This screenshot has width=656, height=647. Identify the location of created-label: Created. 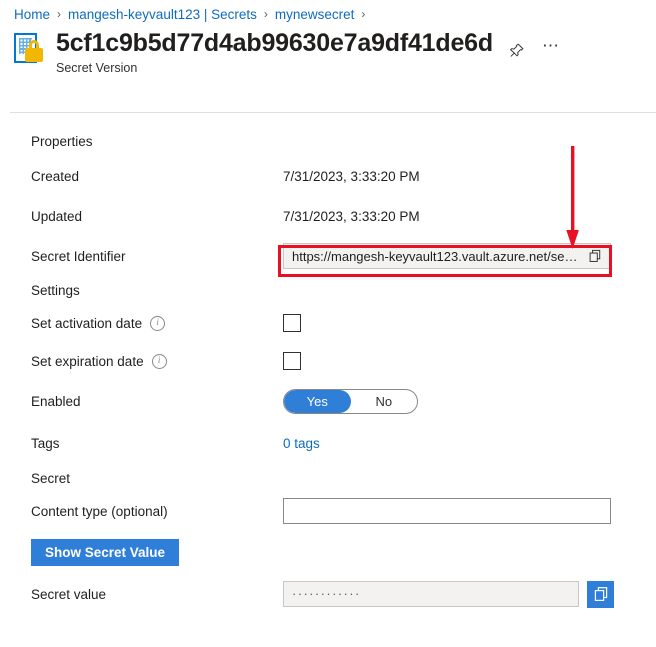
(55, 176).